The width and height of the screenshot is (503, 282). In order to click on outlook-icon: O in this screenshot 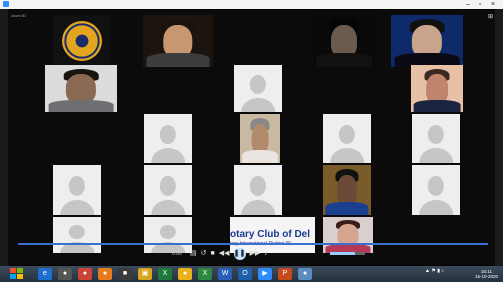, I will do `click(245, 274)`.